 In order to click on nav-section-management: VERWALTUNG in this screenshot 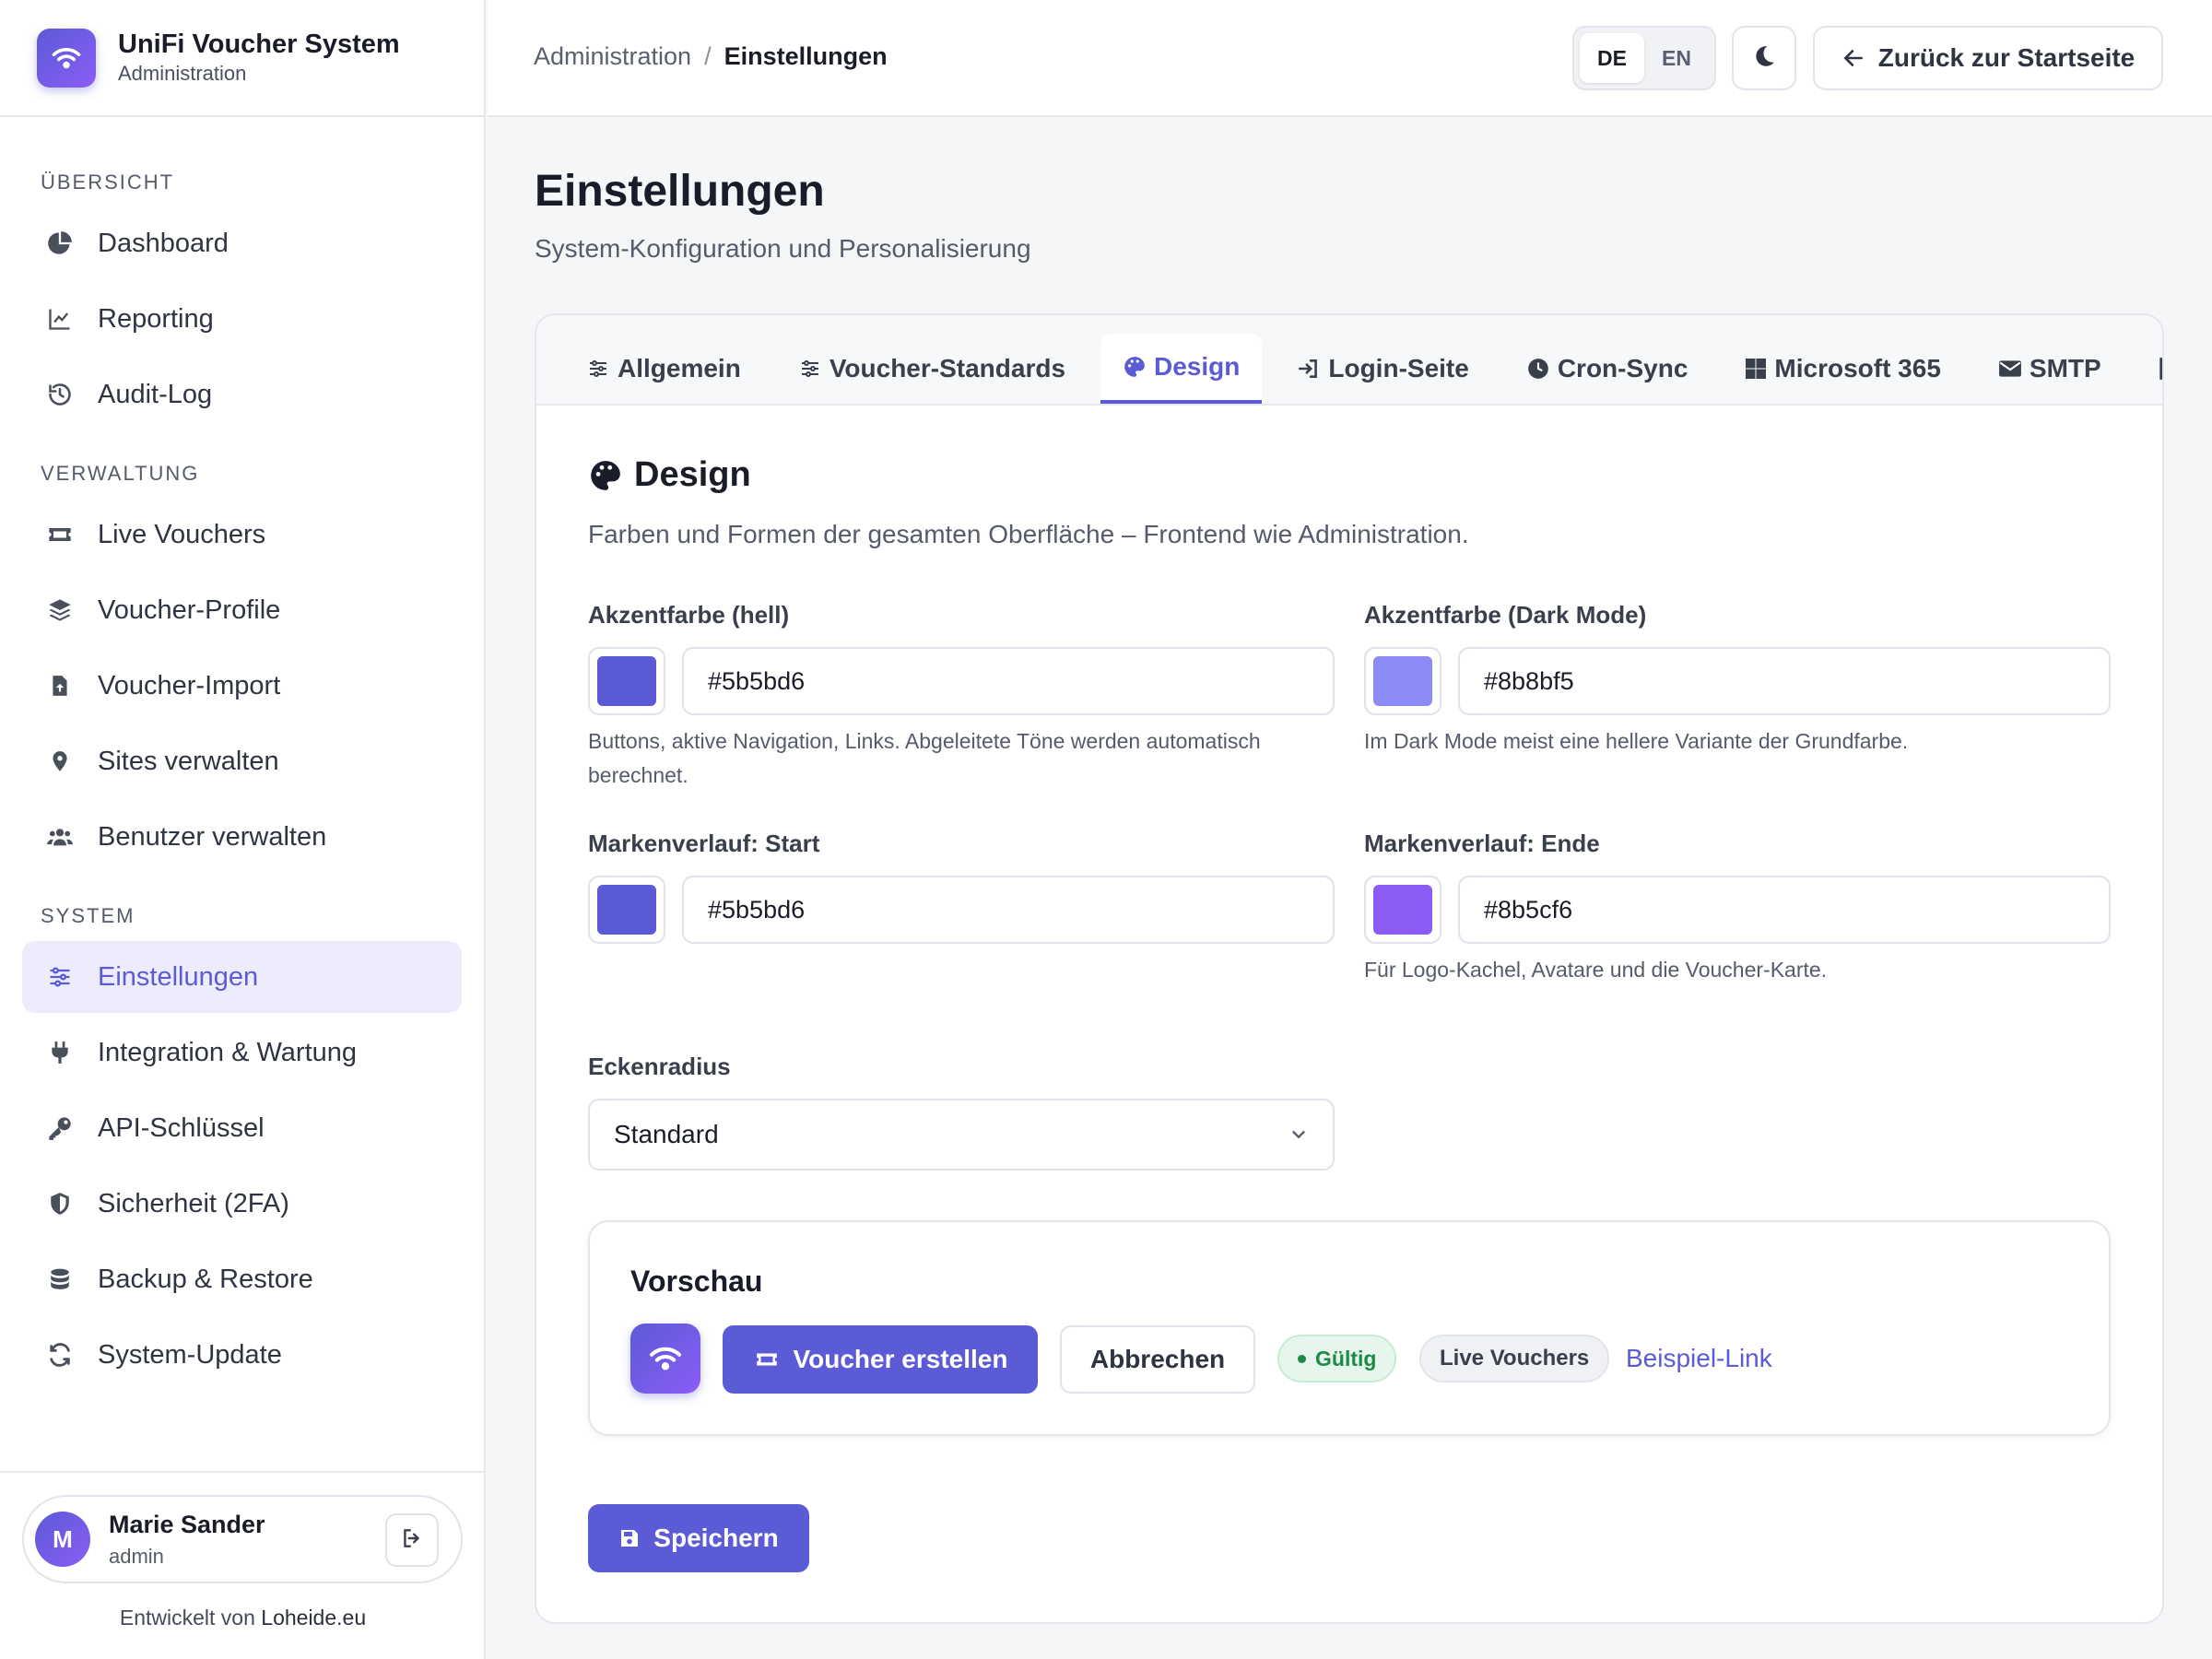, I will do `click(120, 473)`.